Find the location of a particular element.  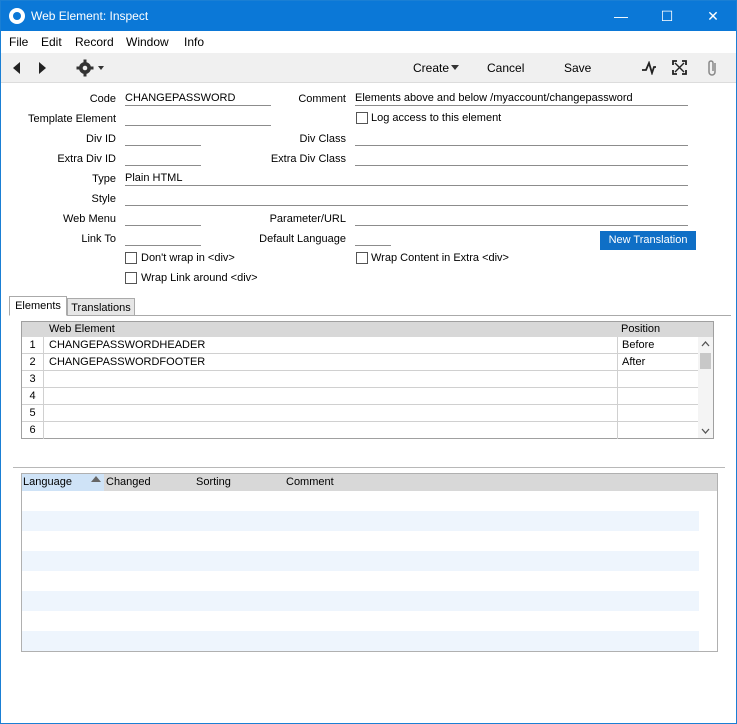

type-label: Type is located at coordinates (104, 179).